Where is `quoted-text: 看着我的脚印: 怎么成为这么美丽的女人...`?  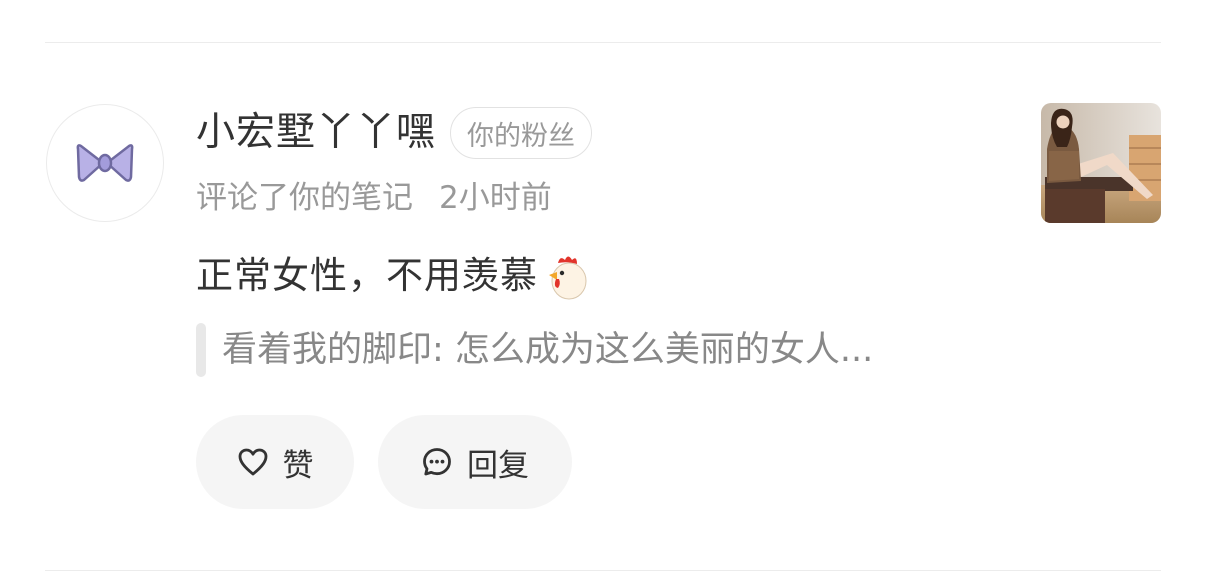
quoted-text: 看着我的脚印: 怎么成为这么美丽的女人... is located at coordinates (548, 350).